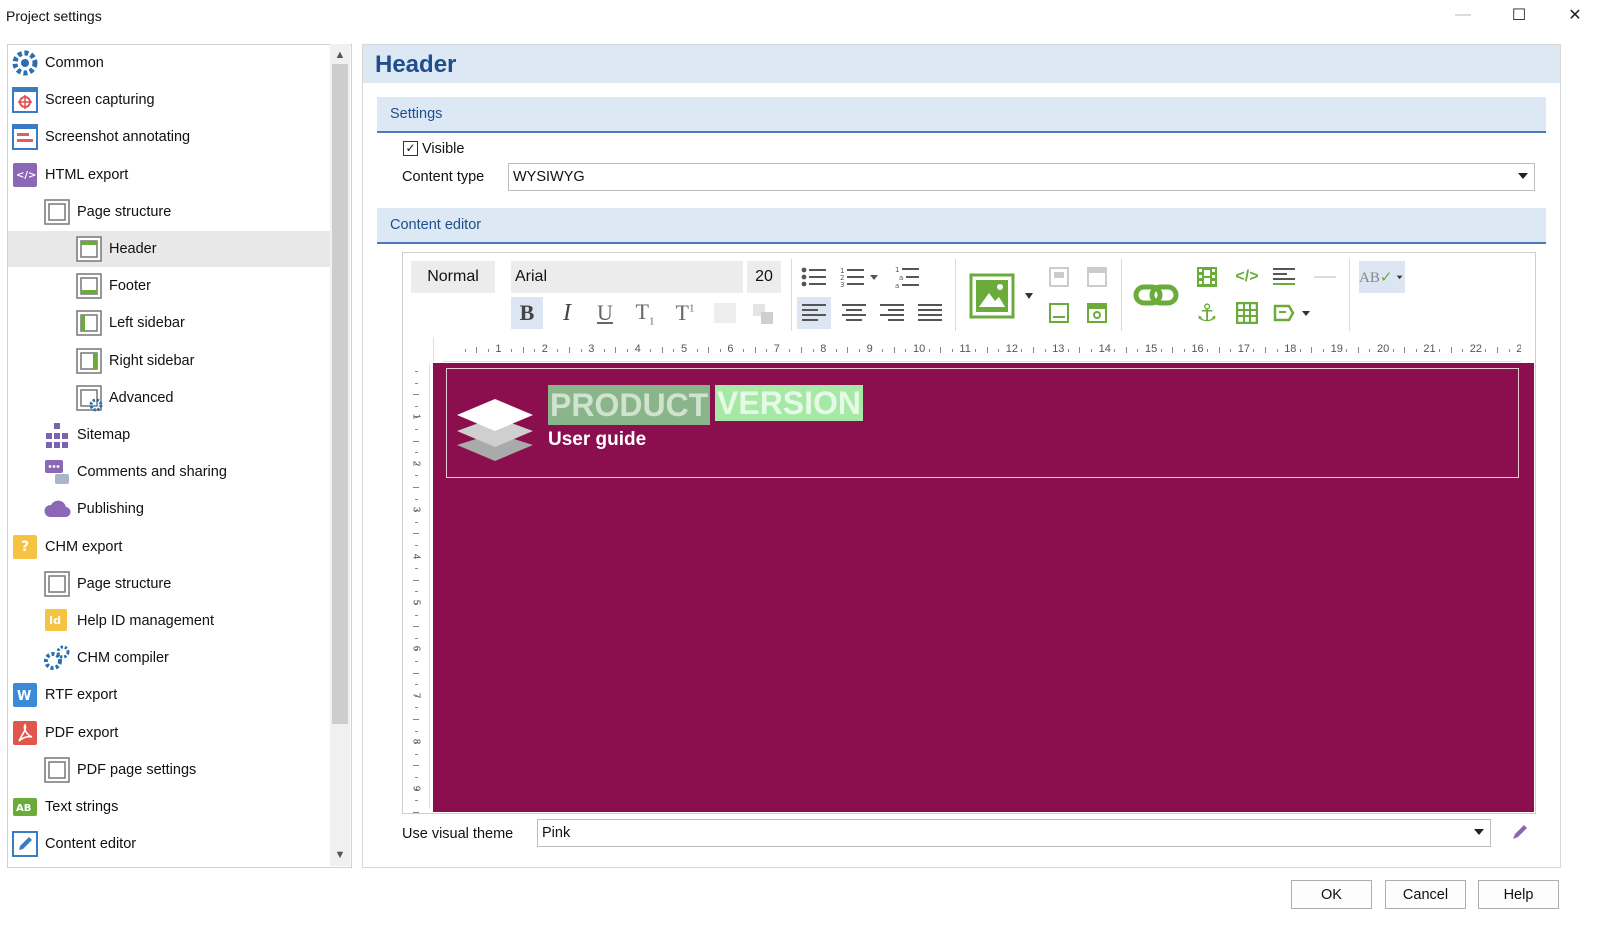 This screenshot has width=1603, height=935. What do you see at coordinates (169, 807) in the screenshot?
I see `tree-item-text-strings: AB Text strings` at bounding box center [169, 807].